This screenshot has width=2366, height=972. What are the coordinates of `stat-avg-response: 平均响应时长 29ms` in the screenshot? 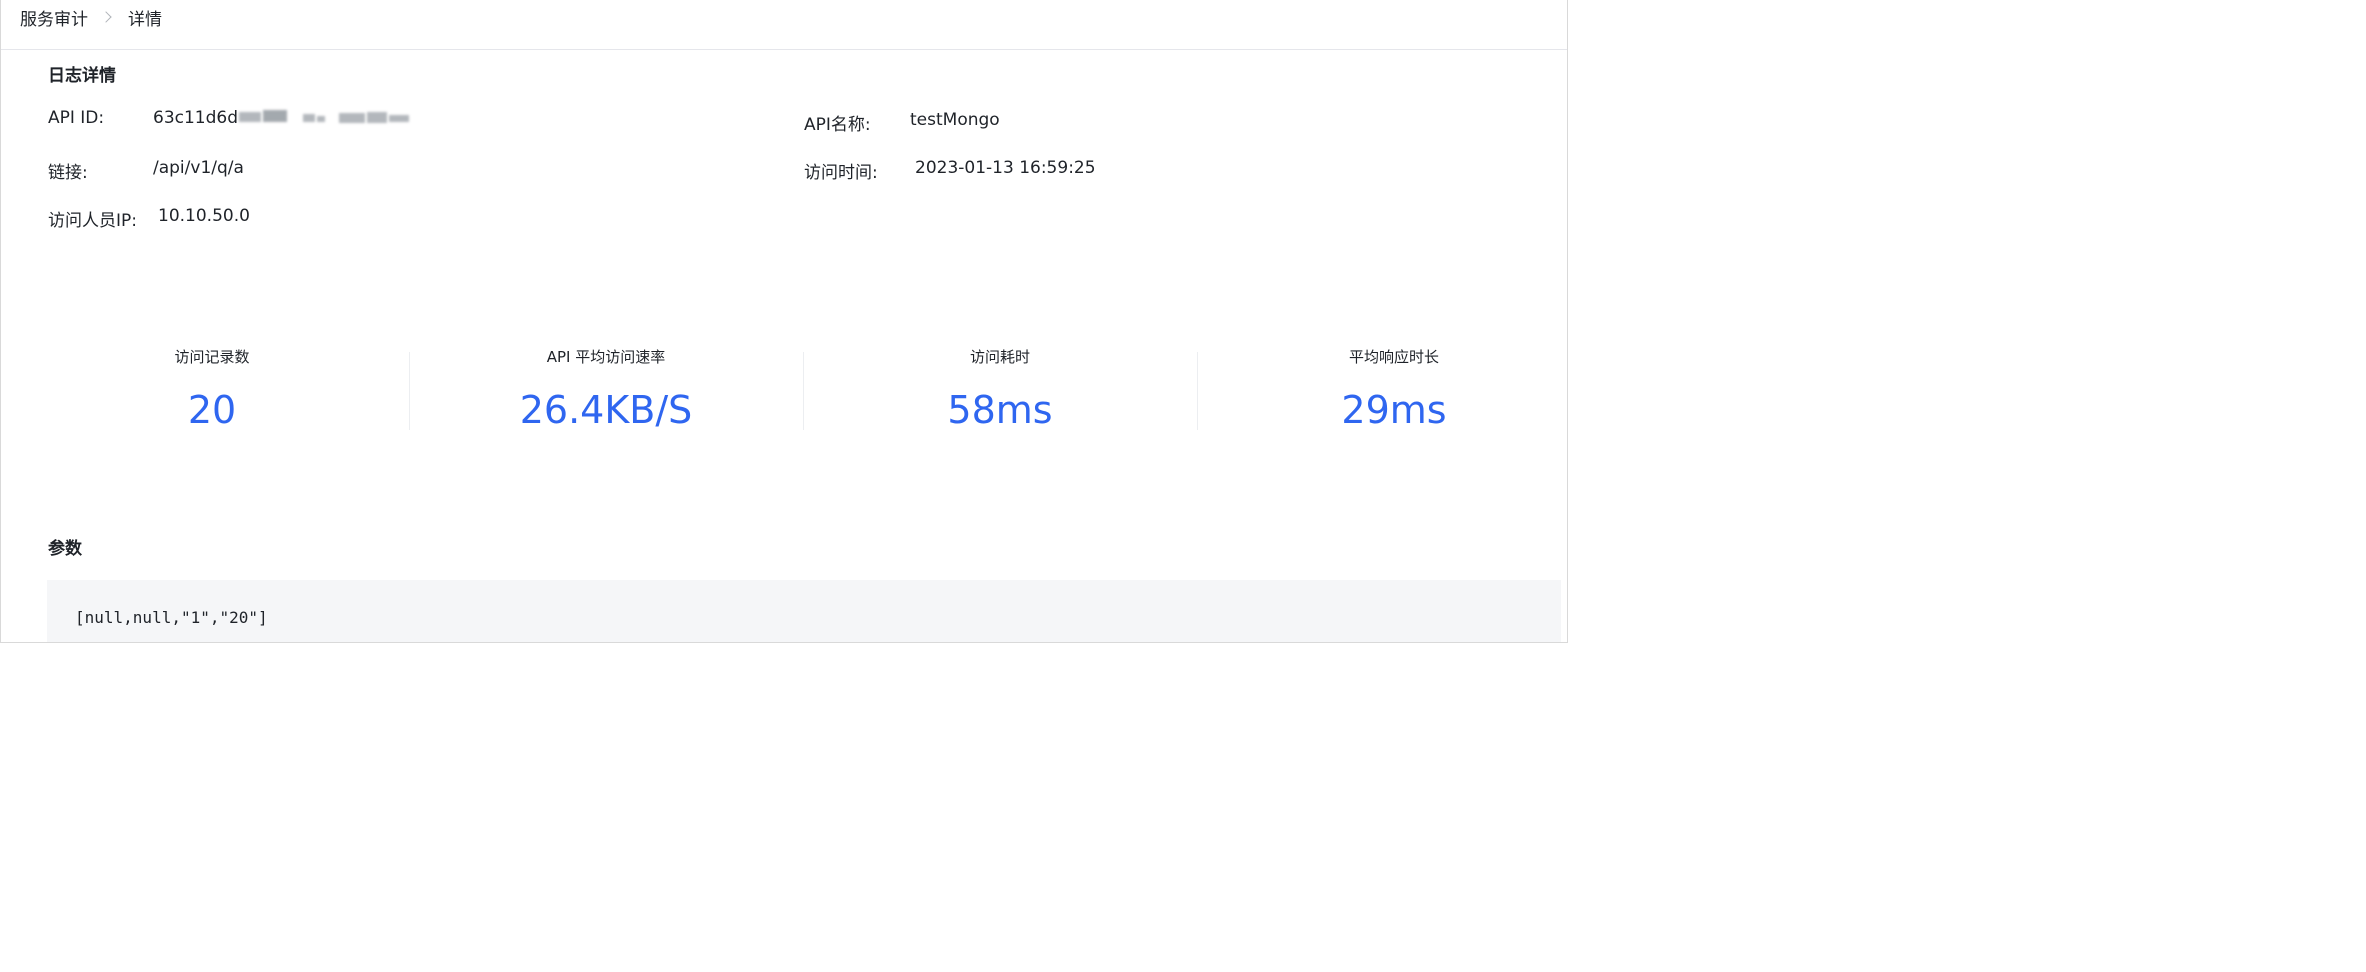 It's located at (1382, 389).